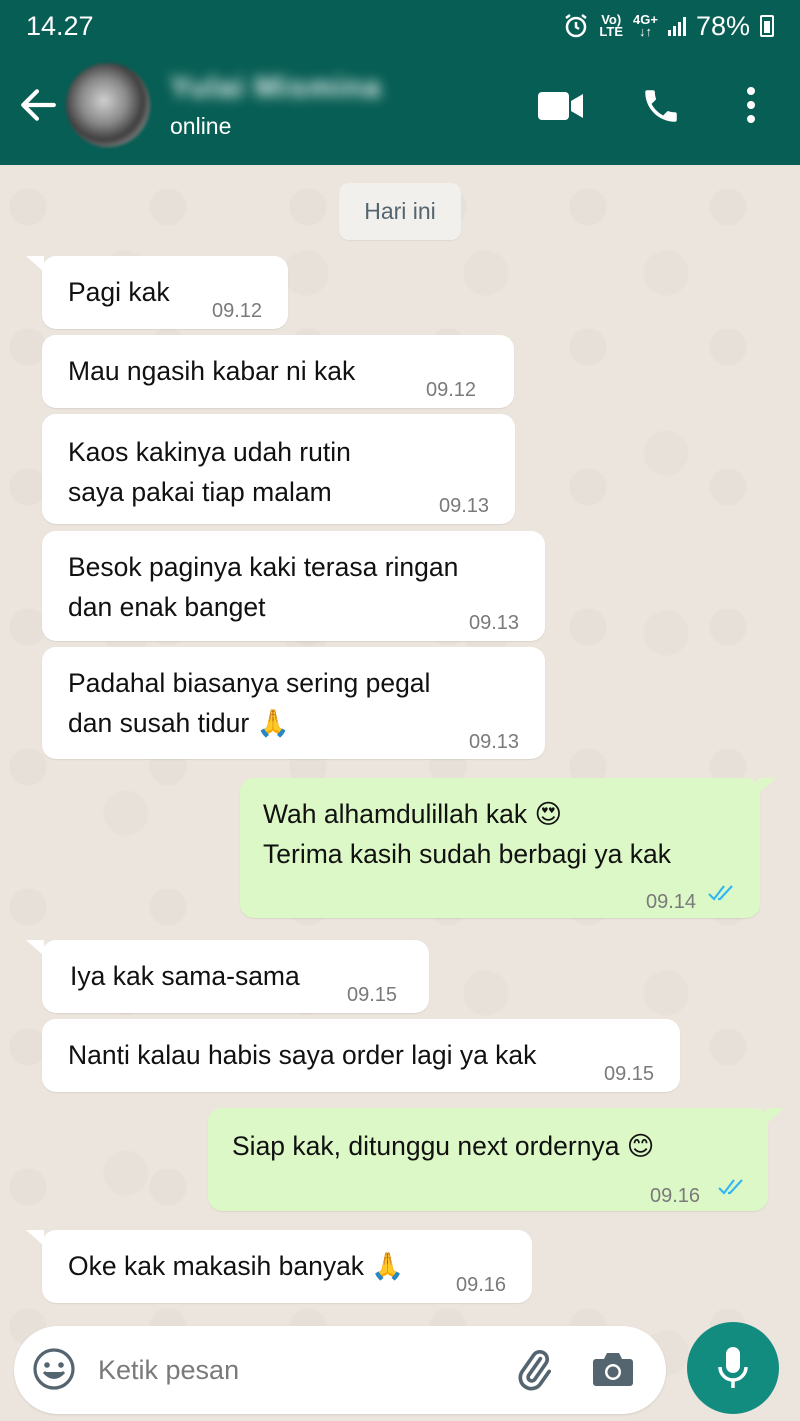 Image resolution: width=800 pixels, height=1421 pixels. Describe the element at coordinates (302, 1055) in the screenshot. I see `message-text: Nanti kalau habis saya order lagi ya kak` at that location.